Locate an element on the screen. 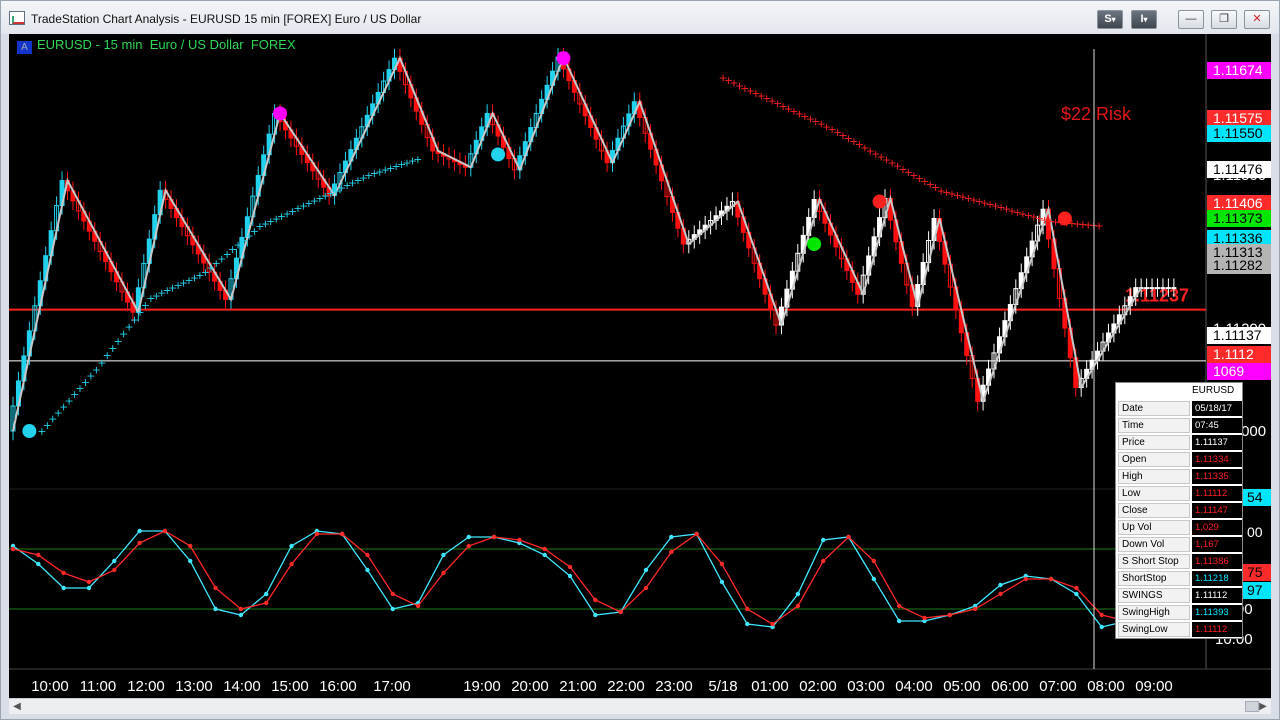 Image resolution: width=1280 pixels, height=720 pixels. data-window-field-name: Price is located at coordinates (1154, 442).